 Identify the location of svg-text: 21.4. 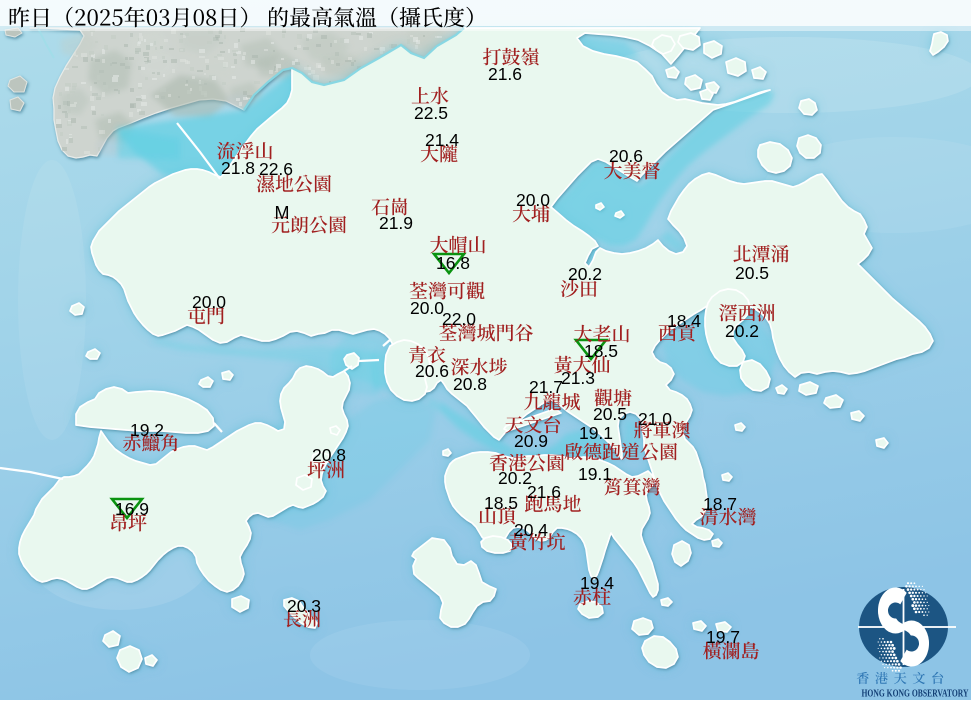
(442, 140).